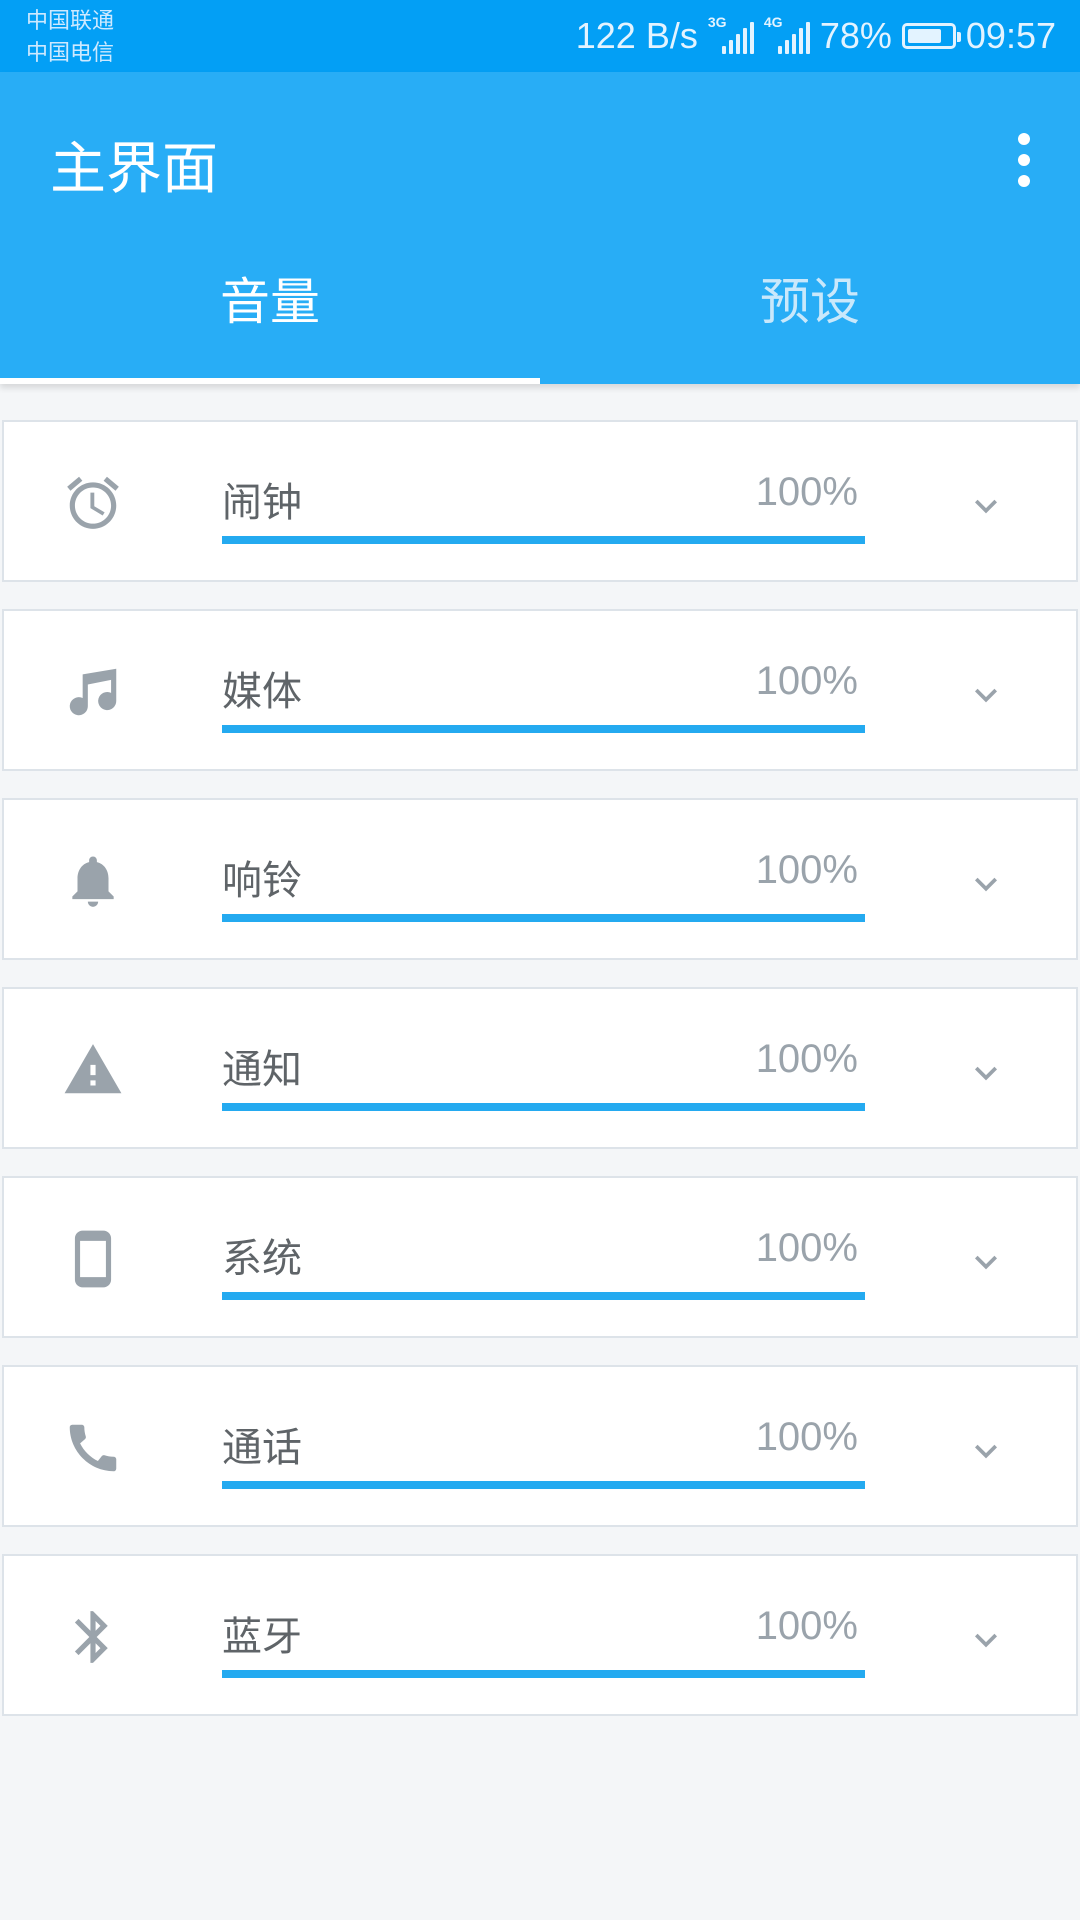  Describe the element at coordinates (540, 36) in the screenshot. I see `status-bar: 中国联通 中国电信 122 B/s 3G 4G 78% 09:57` at that location.